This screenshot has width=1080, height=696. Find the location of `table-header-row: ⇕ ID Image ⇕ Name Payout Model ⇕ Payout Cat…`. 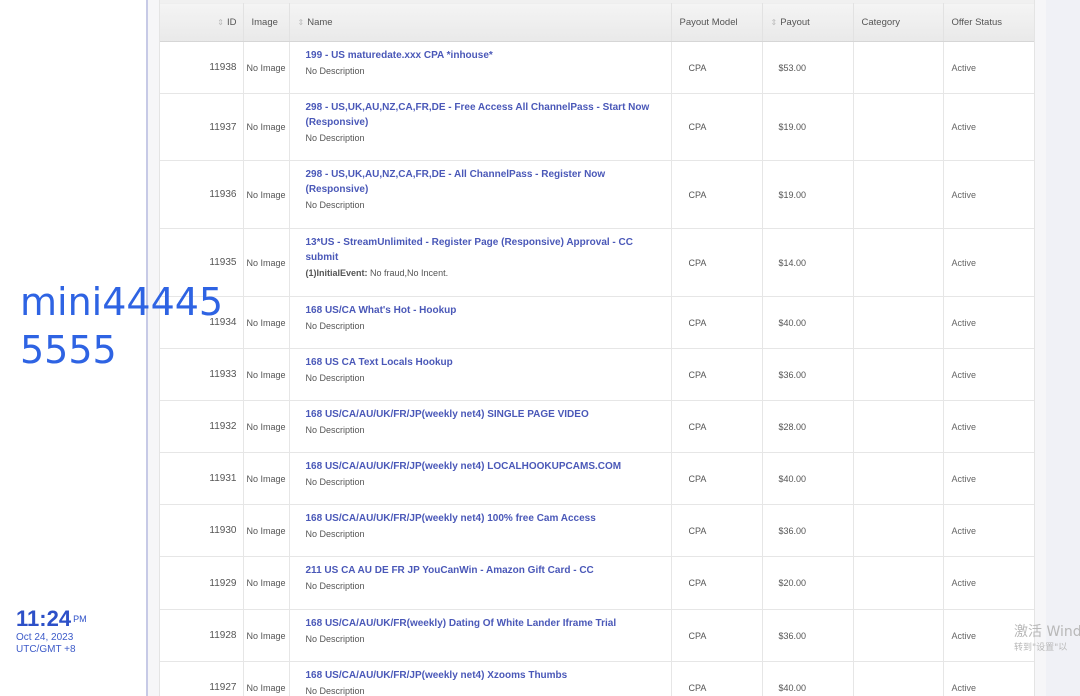

table-header-row: ⇕ ID Image ⇕ Name Payout Model ⇕ Payout Cat… is located at coordinates (597, 21).